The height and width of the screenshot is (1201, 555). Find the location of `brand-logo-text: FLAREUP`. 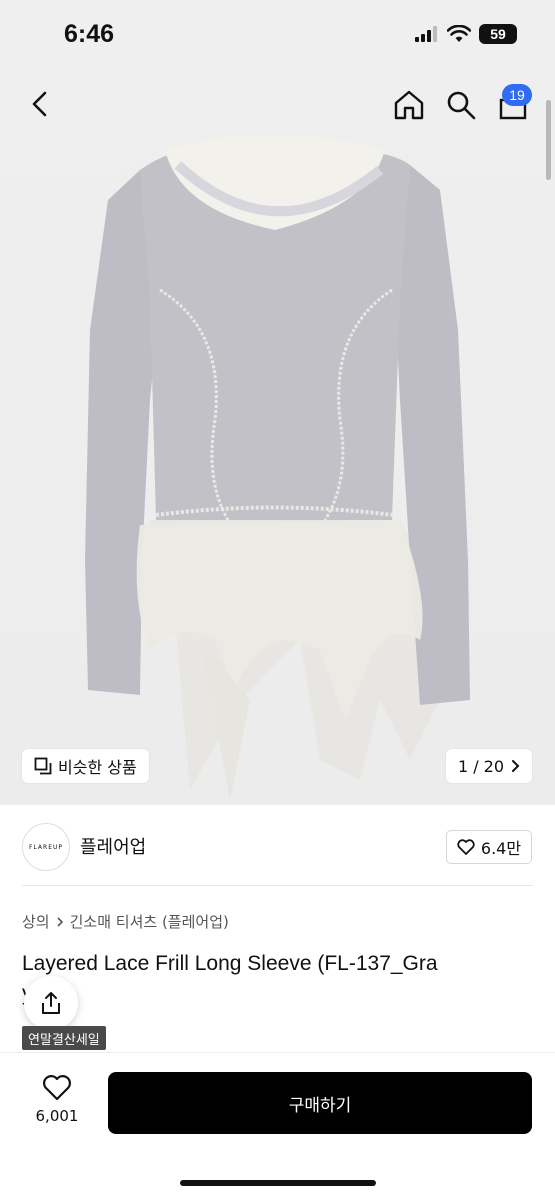

brand-logo-text: FLAREUP is located at coordinates (45, 847).